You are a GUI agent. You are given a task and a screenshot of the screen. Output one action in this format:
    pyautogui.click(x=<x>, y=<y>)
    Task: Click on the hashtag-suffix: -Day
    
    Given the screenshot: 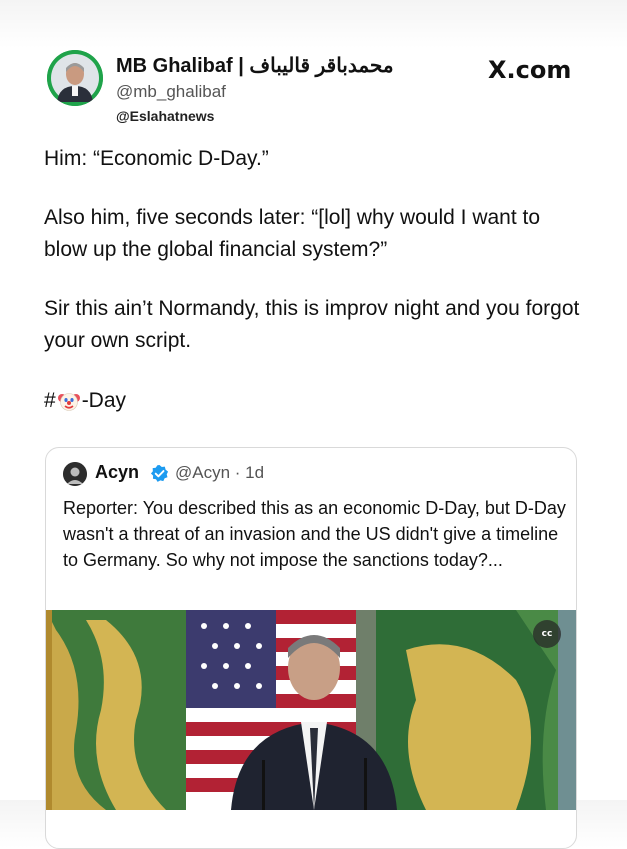 What is the action you would take?
    pyautogui.click(x=104, y=400)
    